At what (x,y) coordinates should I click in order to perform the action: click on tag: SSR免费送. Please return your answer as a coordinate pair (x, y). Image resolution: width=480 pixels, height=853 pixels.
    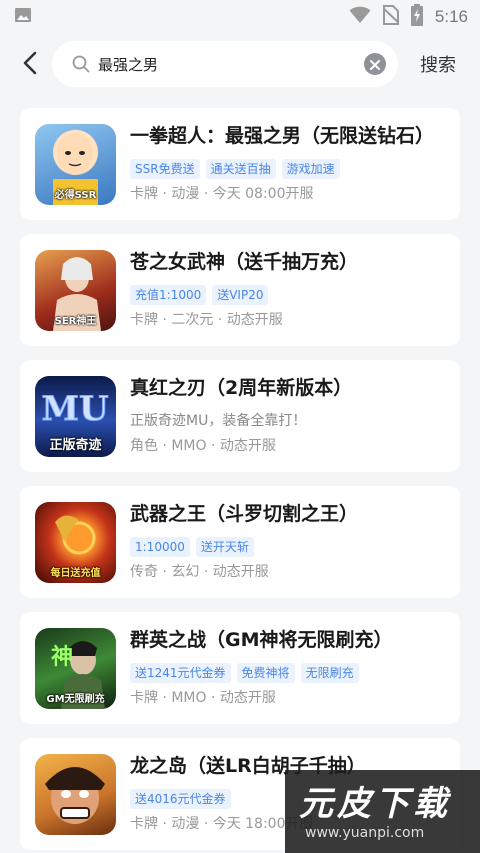
    Looking at the image, I should click on (165, 169).